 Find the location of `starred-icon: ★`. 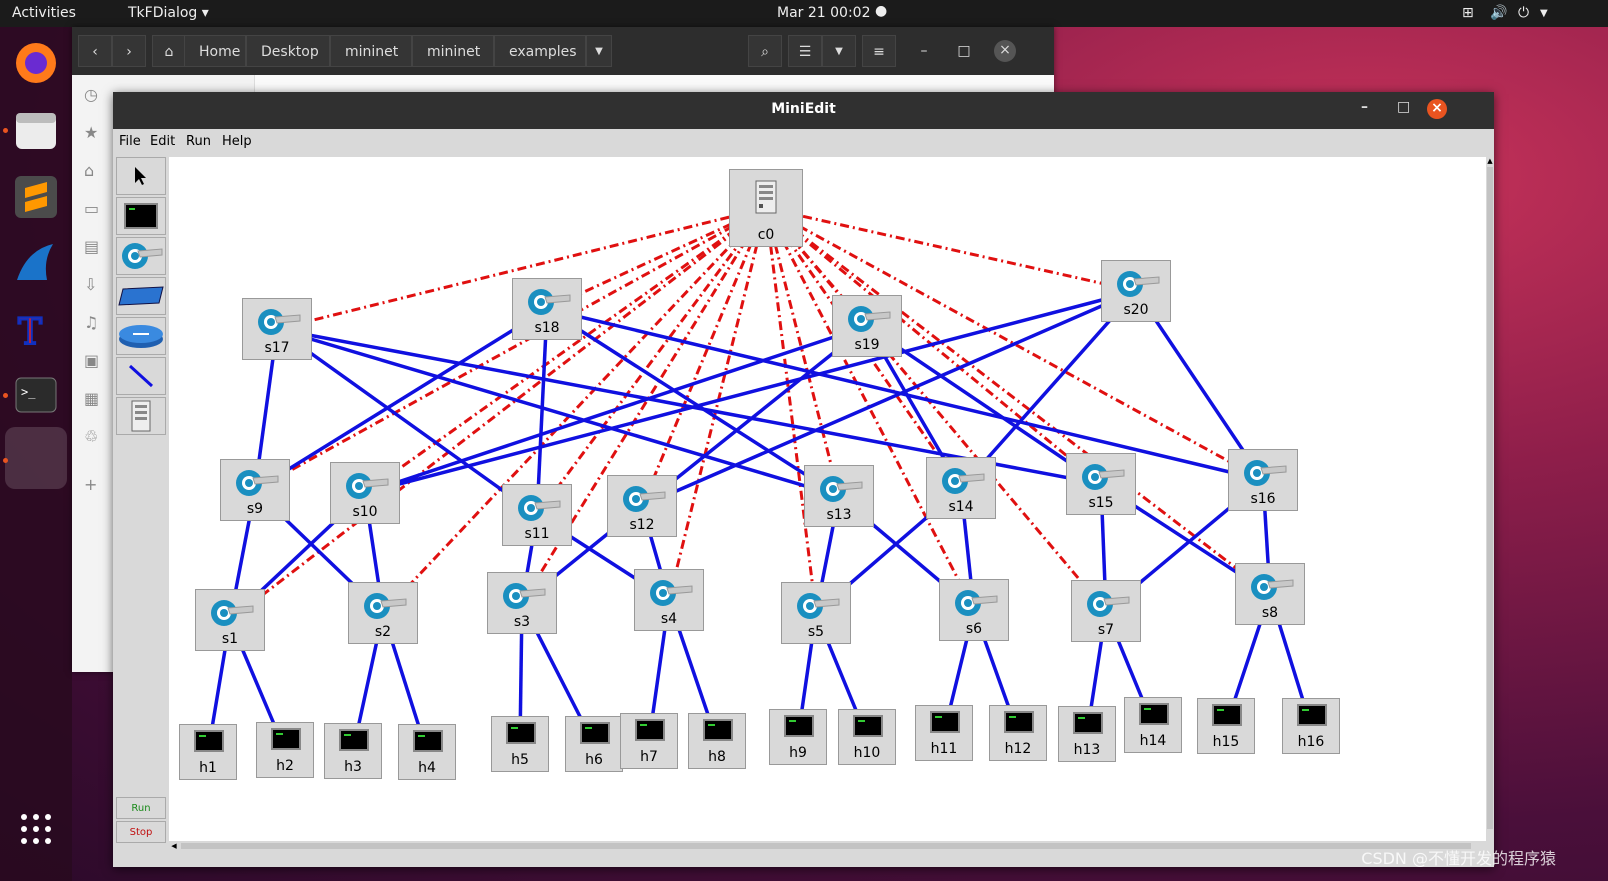

starred-icon: ★ is located at coordinates (91, 132).